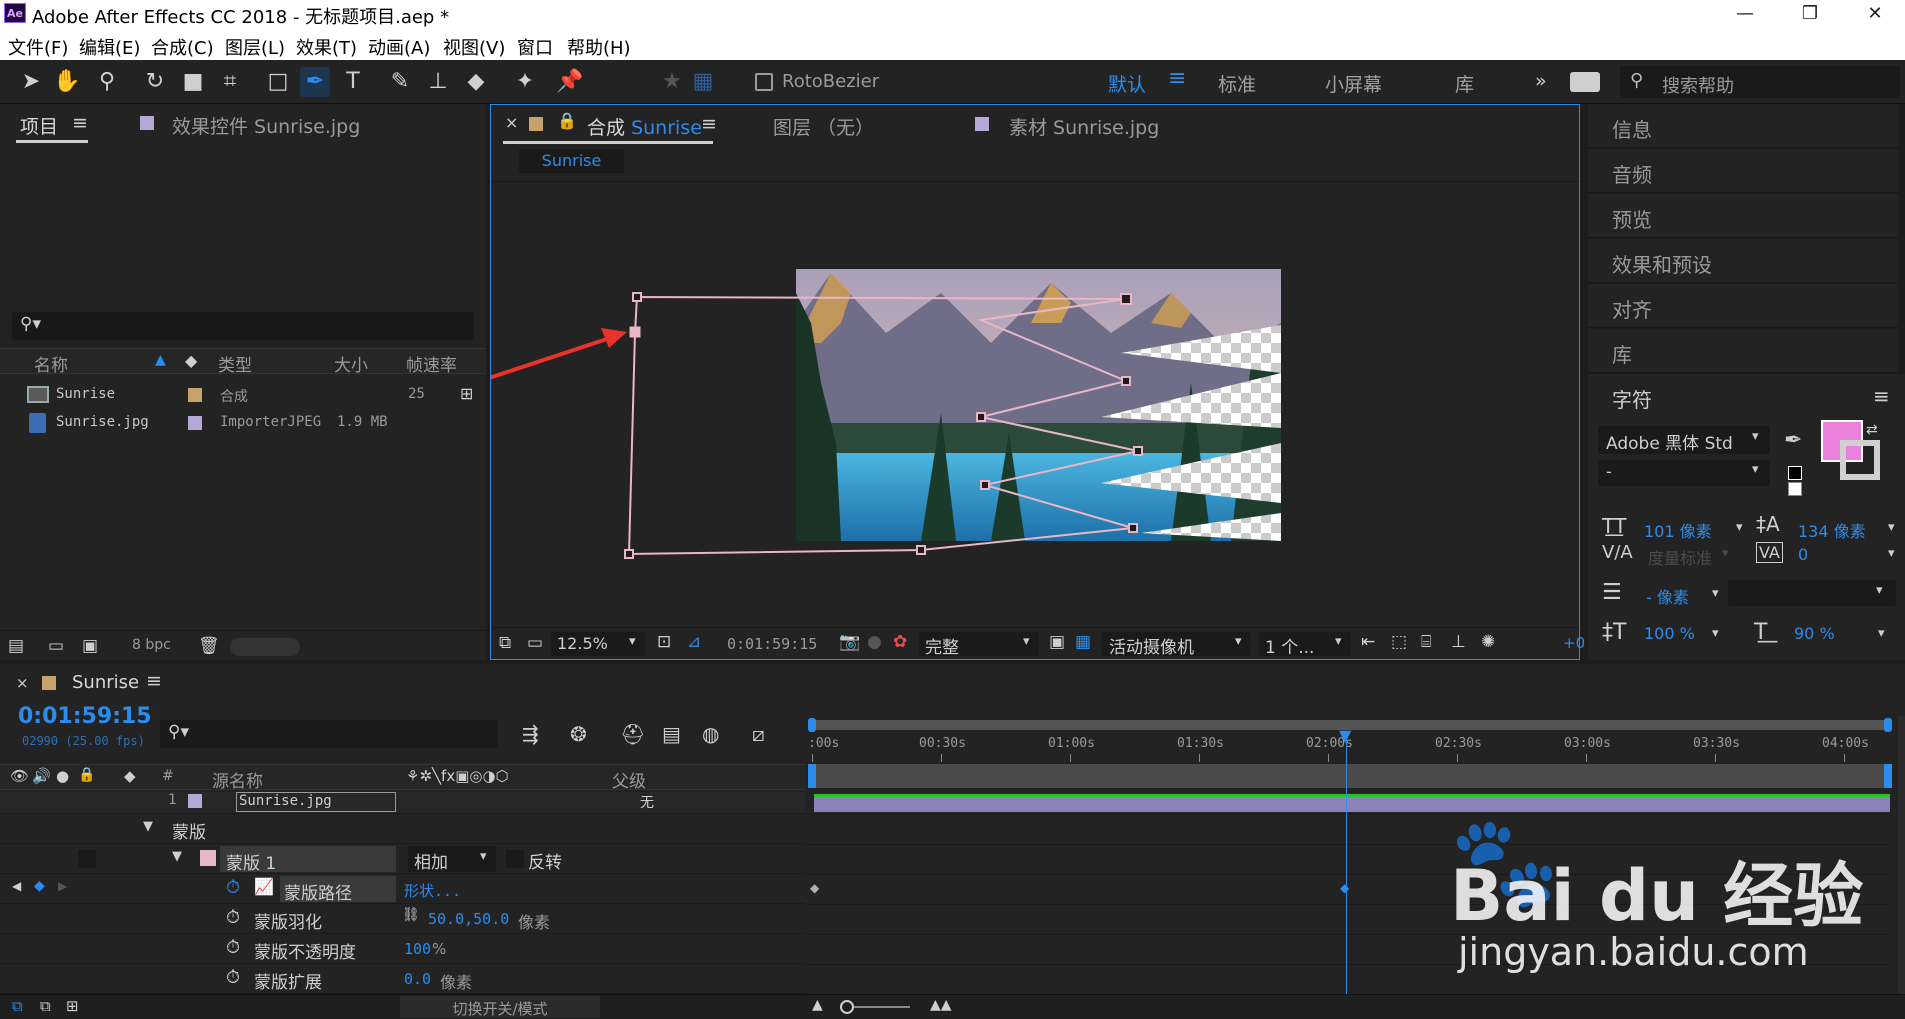  What do you see at coordinates (703, 82) in the screenshot?
I see `grid-snap-icon: ▦` at bounding box center [703, 82].